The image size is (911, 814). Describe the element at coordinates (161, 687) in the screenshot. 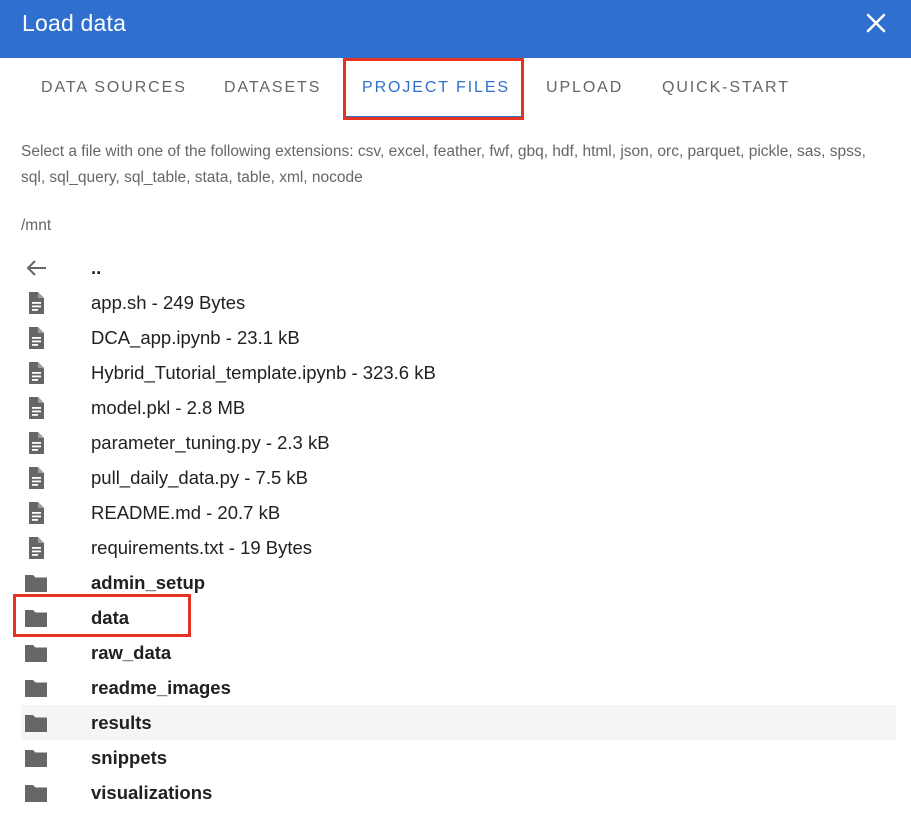

I see `entry-label: readme_images` at that location.